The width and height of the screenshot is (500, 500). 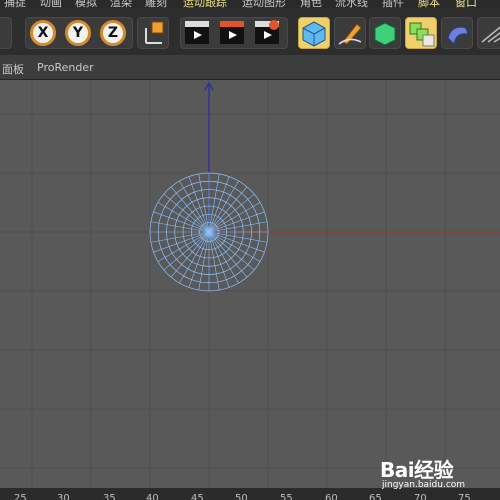 I want to click on deformer-button, so click(x=457, y=33).